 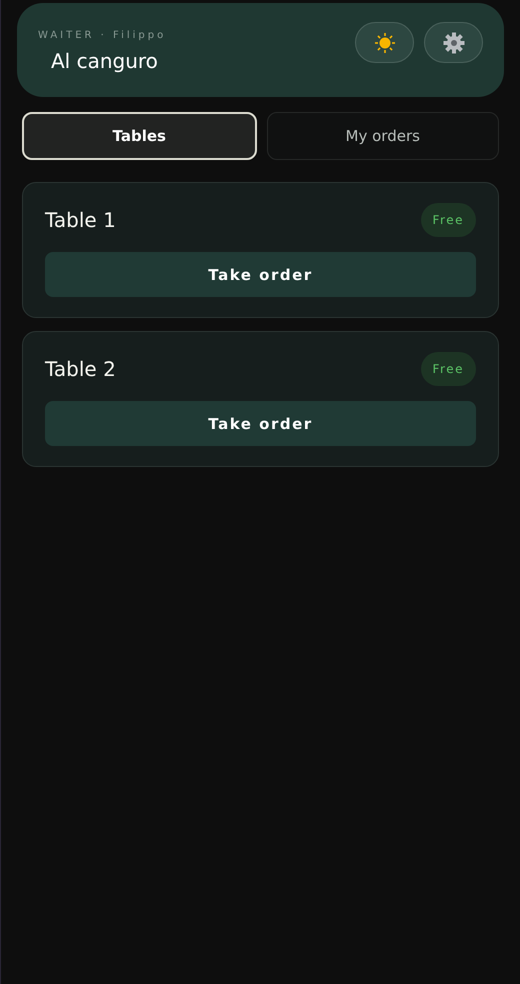 I want to click on role-label: WAITER · Filippo, so click(x=102, y=35).